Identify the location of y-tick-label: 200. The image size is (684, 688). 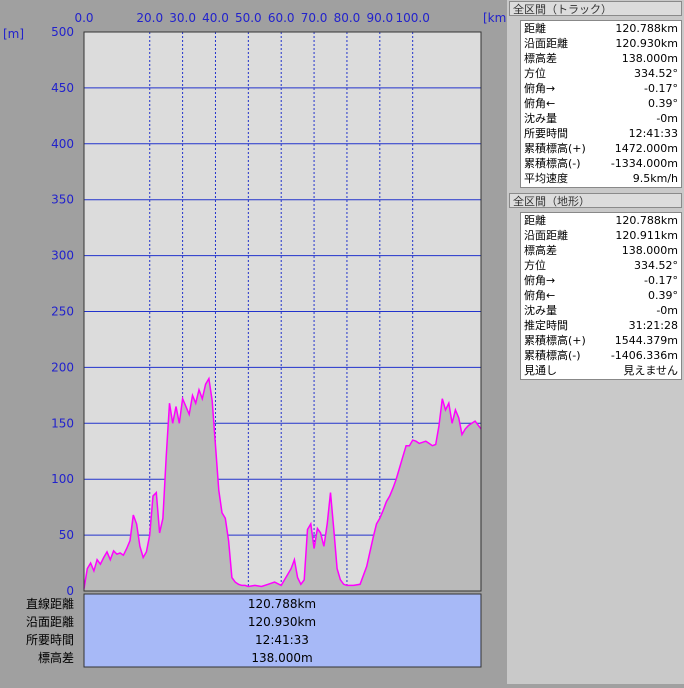
(62, 367).